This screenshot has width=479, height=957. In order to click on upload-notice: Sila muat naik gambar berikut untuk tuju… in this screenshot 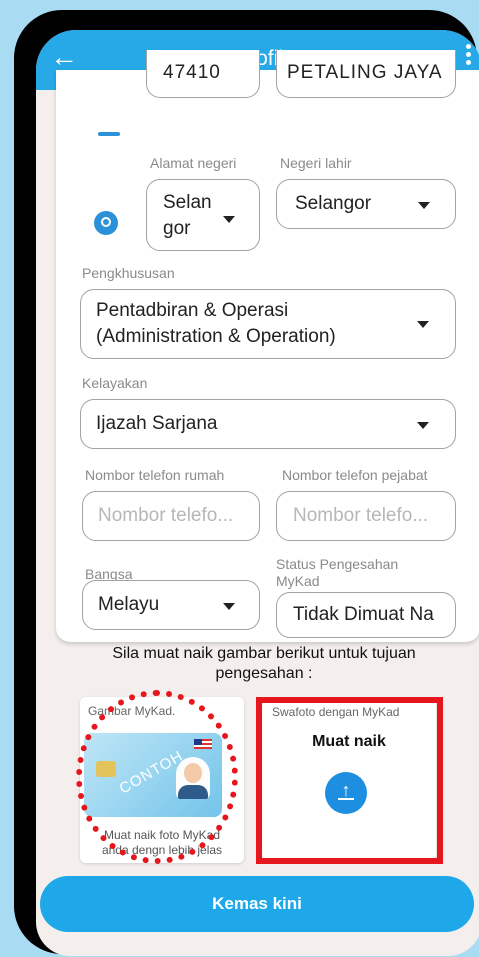, I will do `click(264, 663)`.